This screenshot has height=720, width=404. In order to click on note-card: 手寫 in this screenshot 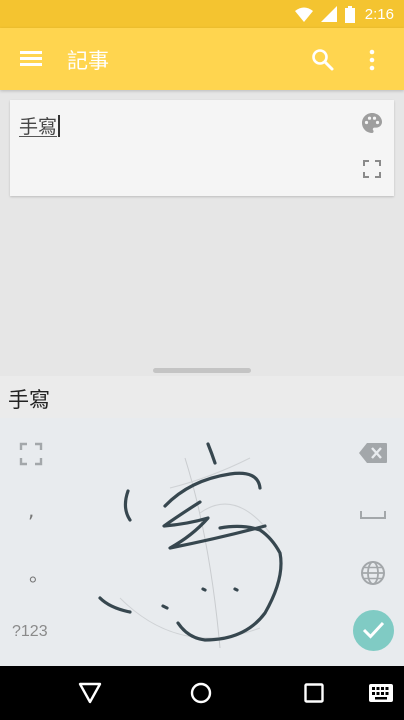, I will do `click(202, 148)`.